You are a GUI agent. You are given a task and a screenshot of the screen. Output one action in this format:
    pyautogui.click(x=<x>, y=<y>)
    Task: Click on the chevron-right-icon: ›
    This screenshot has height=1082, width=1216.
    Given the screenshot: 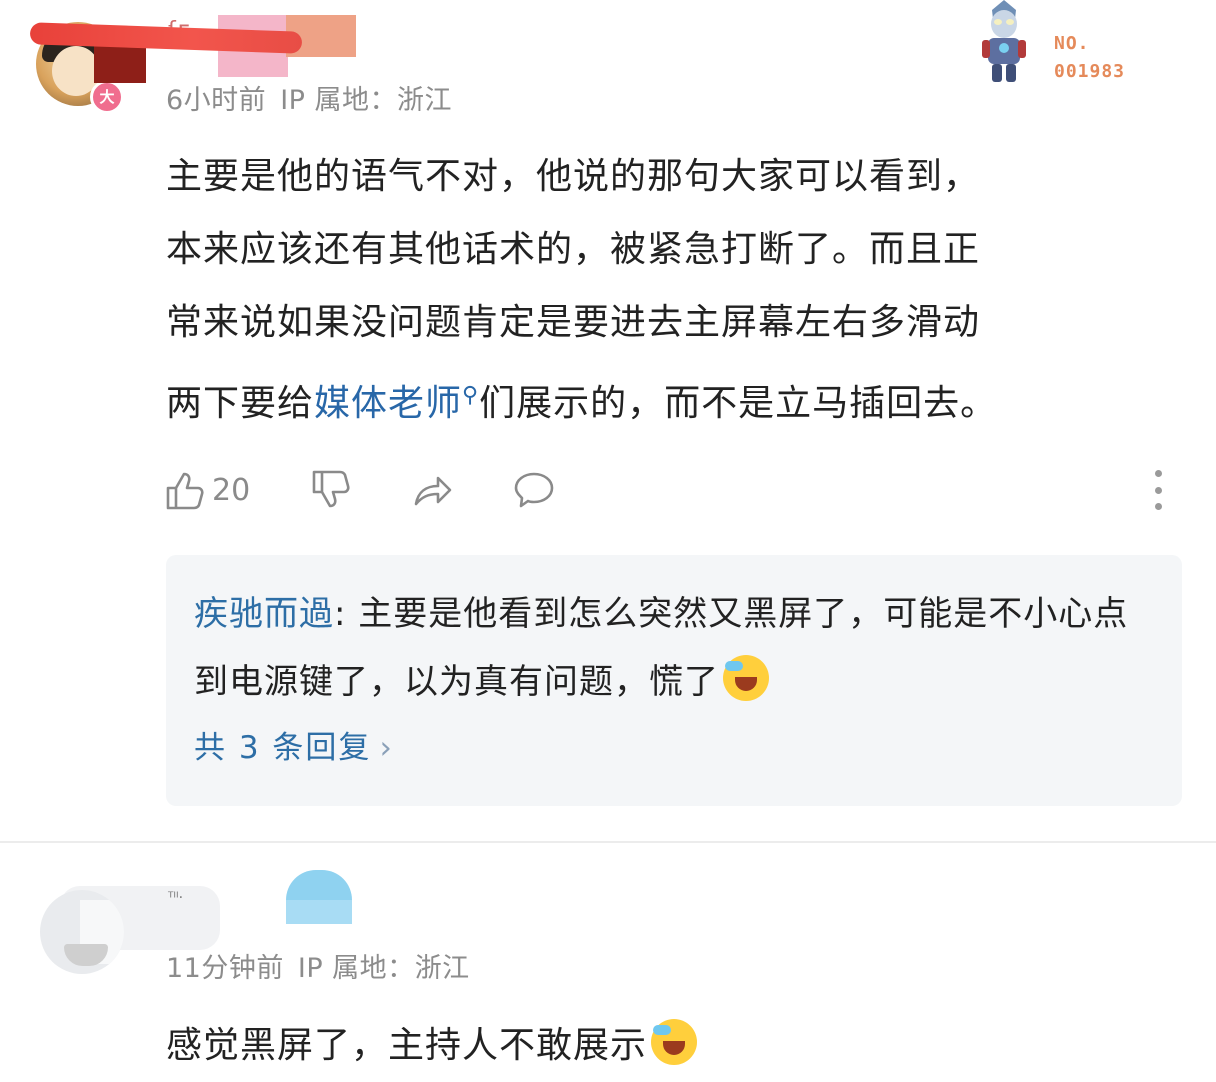 What is the action you would take?
    pyautogui.click(x=386, y=748)
    